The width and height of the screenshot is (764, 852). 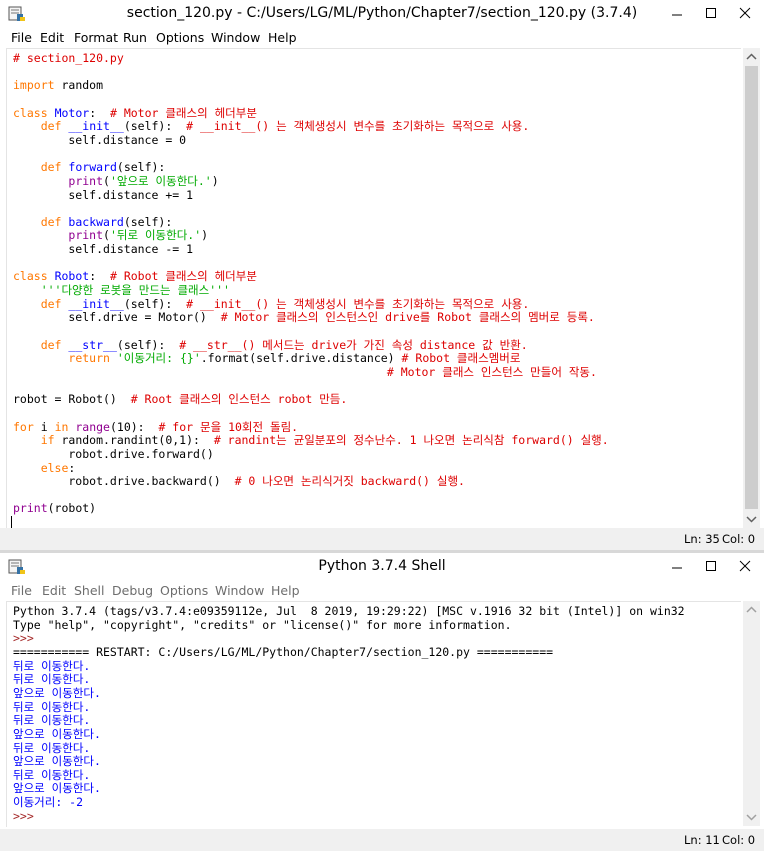 What do you see at coordinates (135, 113) in the screenshot?
I see `code-line: class Motor: # Motor 클래스의 헤더부분` at bounding box center [135, 113].